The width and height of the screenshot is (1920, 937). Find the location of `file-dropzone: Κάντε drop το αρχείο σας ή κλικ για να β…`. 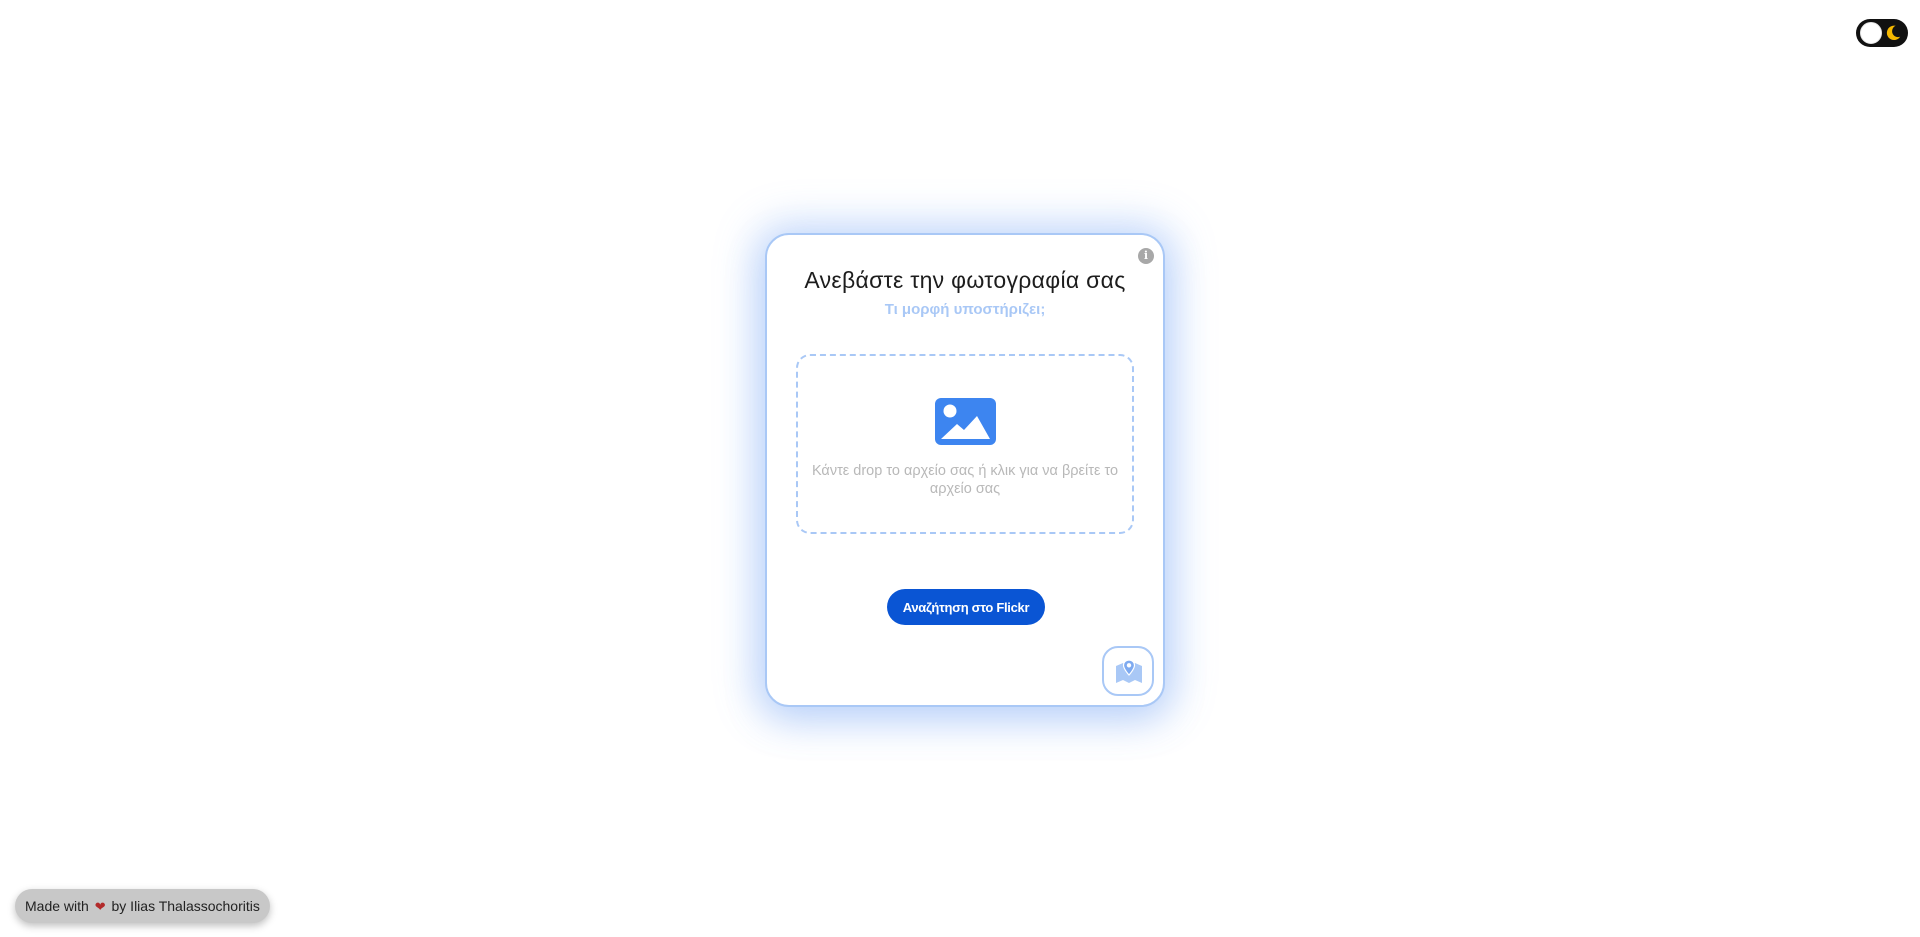

file-dropzone: Κάντε drop το αρχείο σας ή κλικ για να β… is located at coordinates (965, 444).